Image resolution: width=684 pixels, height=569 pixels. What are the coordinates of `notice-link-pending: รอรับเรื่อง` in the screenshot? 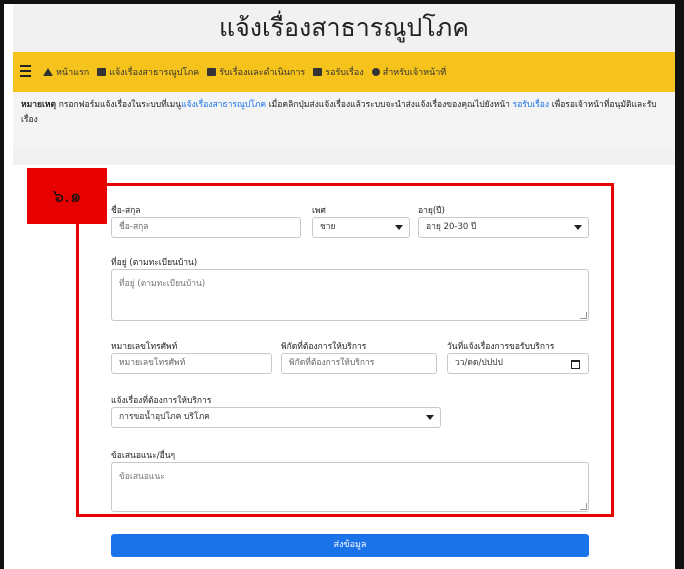 It's located at (531, 105).